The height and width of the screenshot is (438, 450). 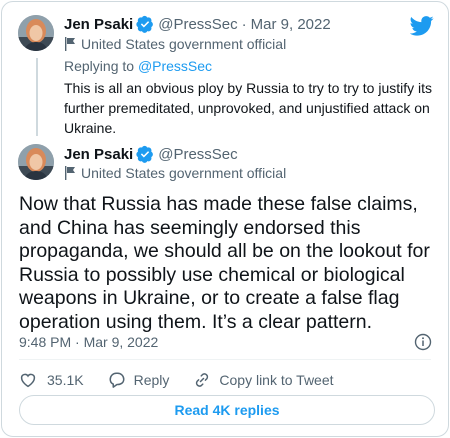 I want to click on divider, so click(x=225, y=359).